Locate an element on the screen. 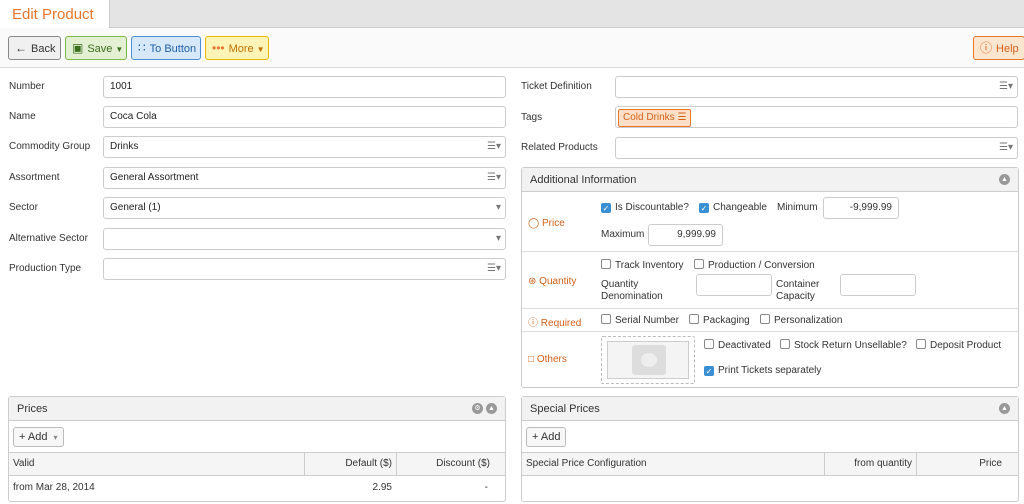 This screenshot has width=1024, height=504. minimum-label: Minimum is located at coordinates (797, 207).